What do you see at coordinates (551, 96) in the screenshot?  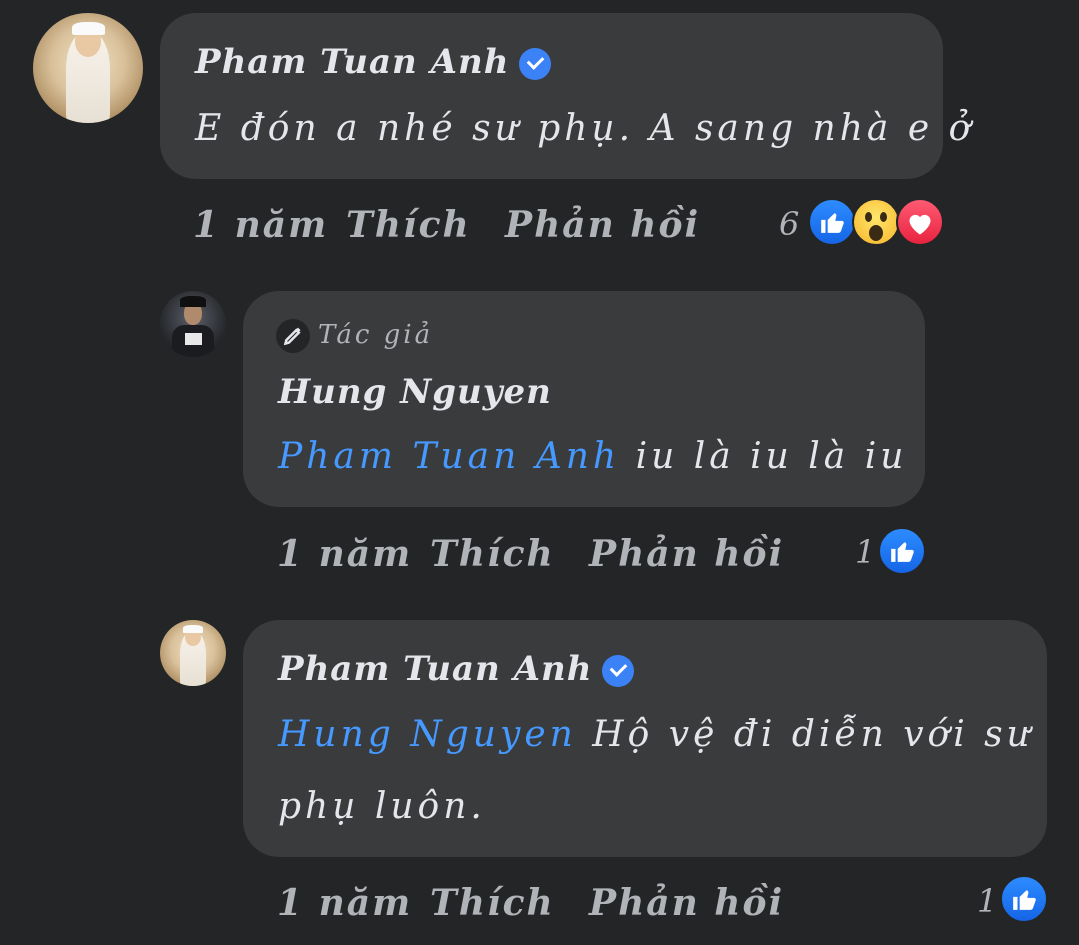 I see `comment-bubble` at bounding box center [551, 96].